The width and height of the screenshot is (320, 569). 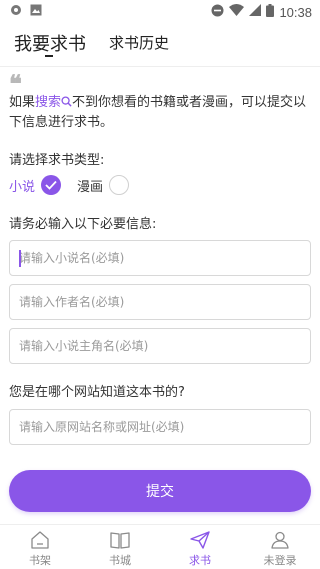 What do you see at coordinates (164, 427) in the screenshot?
I see `source-site-input` at bounding box center [164, 427].